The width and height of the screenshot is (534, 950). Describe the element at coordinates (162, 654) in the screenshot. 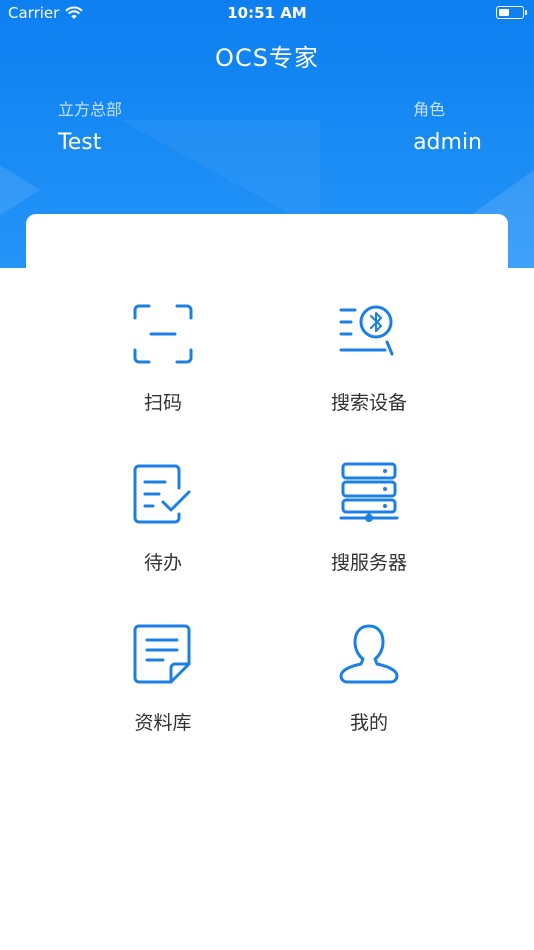

I see `document-icon` at that location.